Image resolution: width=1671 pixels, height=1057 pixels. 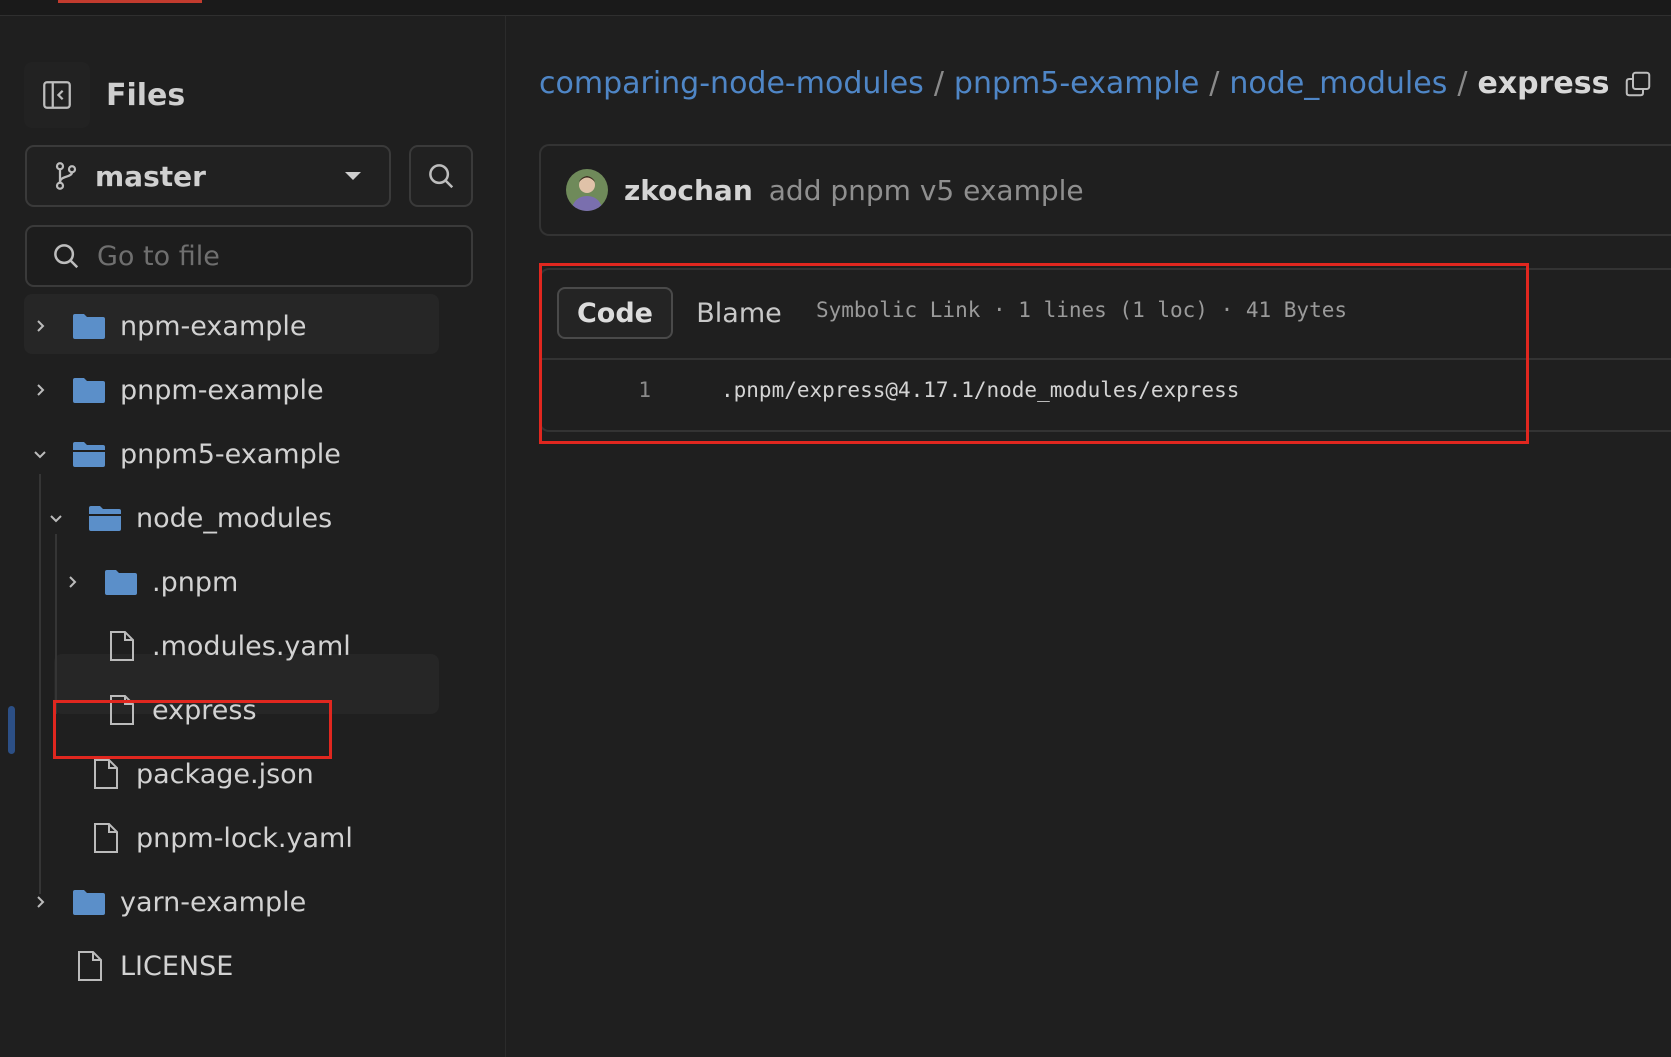 I want to click on go-to-file-field, so click(x=249, y=256).